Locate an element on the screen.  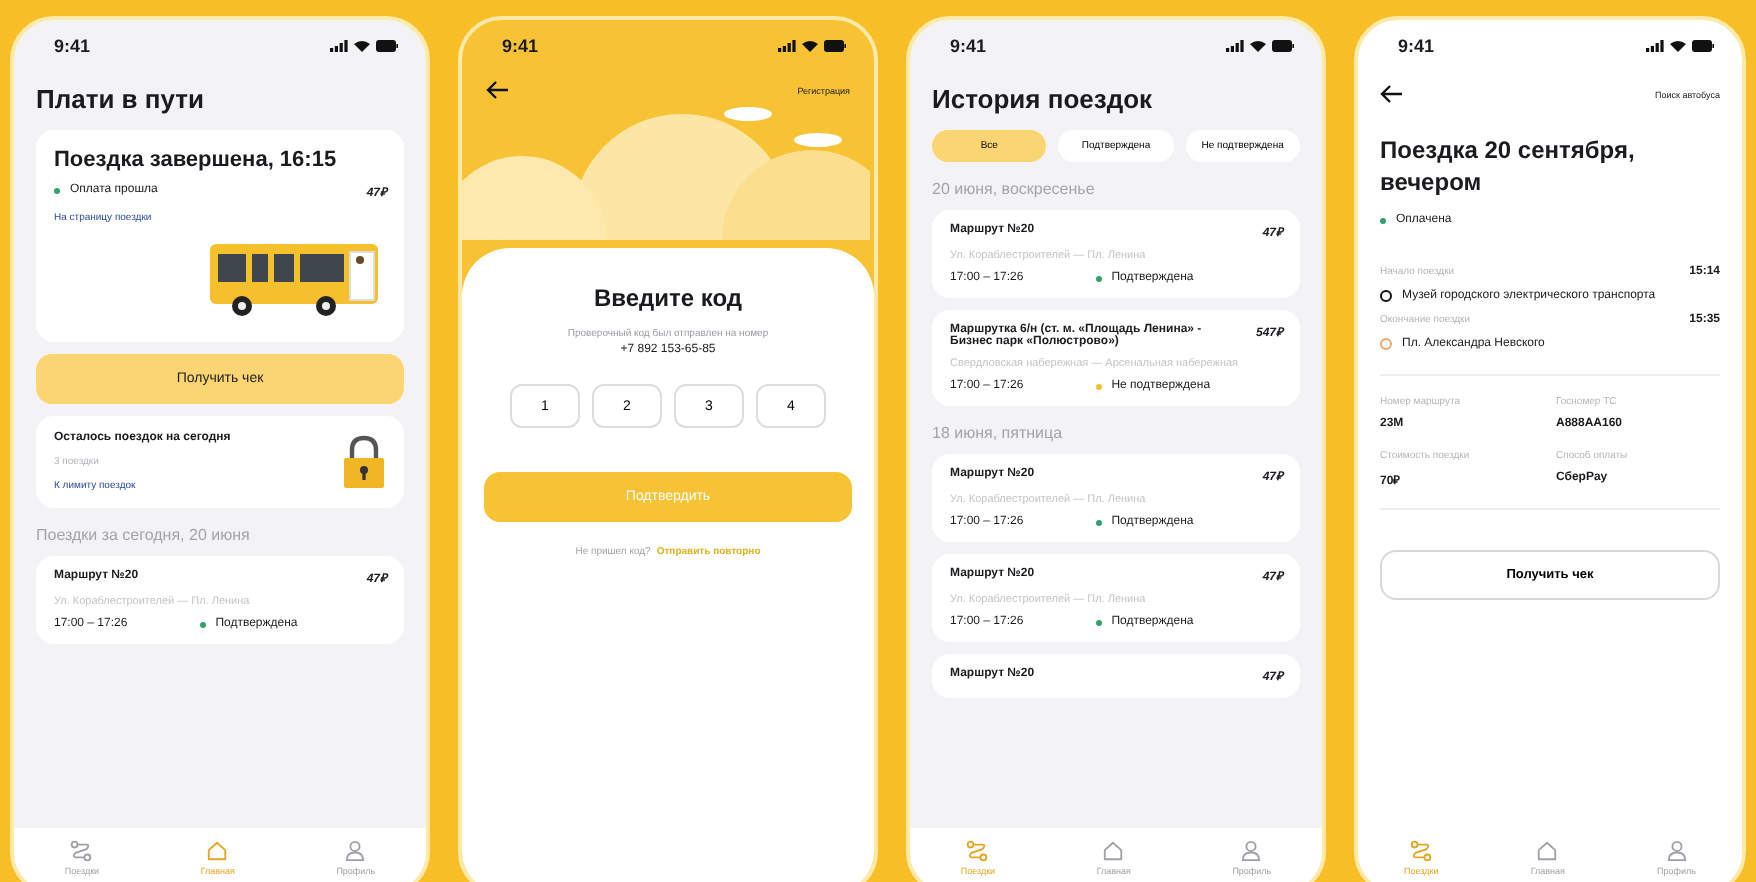
trip-title: Поездка завершена, 16:15 is located at coordinates (196, 160).